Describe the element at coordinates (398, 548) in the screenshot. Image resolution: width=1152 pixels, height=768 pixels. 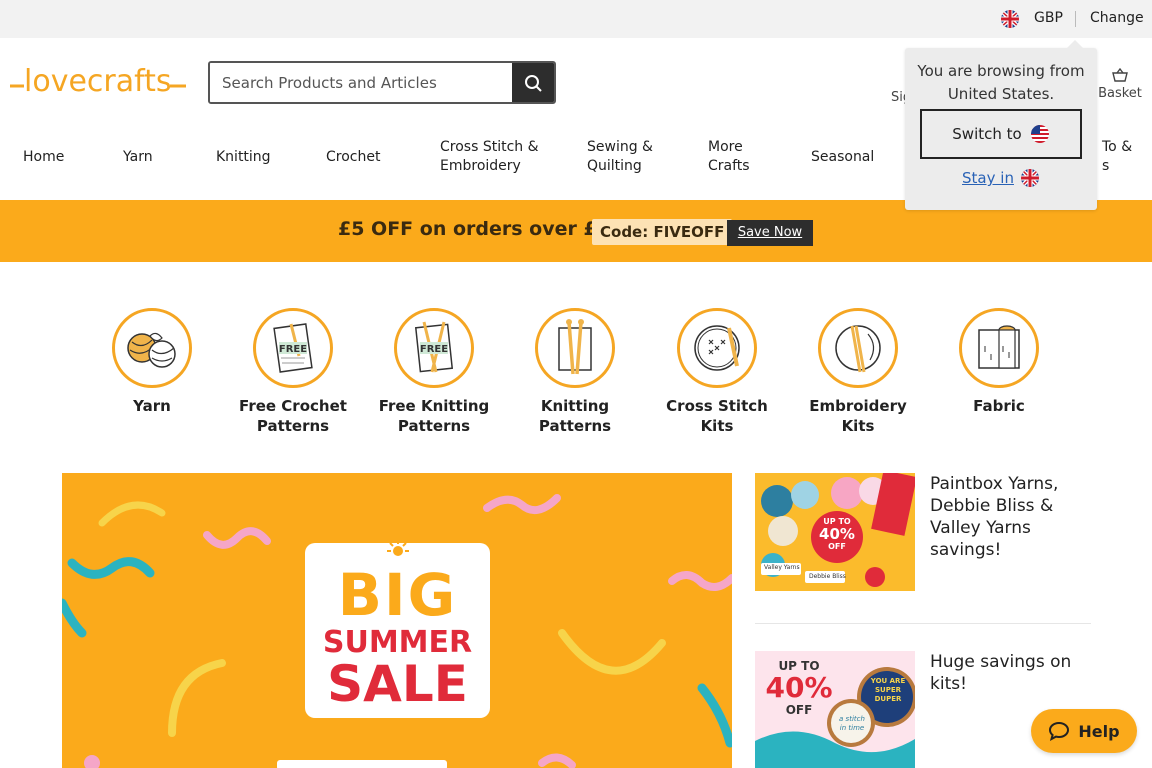
I see `sun-icon` at that location.